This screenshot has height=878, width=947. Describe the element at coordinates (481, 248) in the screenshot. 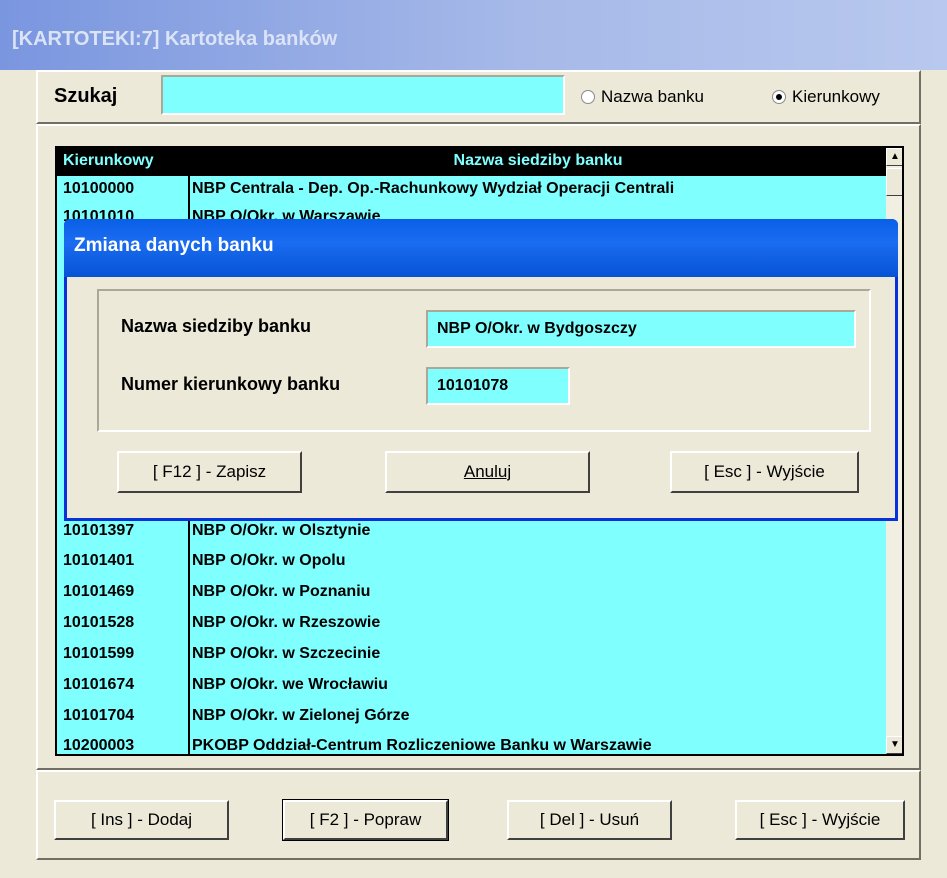

I see `dialog-title-bar: Zmiana danych banku` at that location.